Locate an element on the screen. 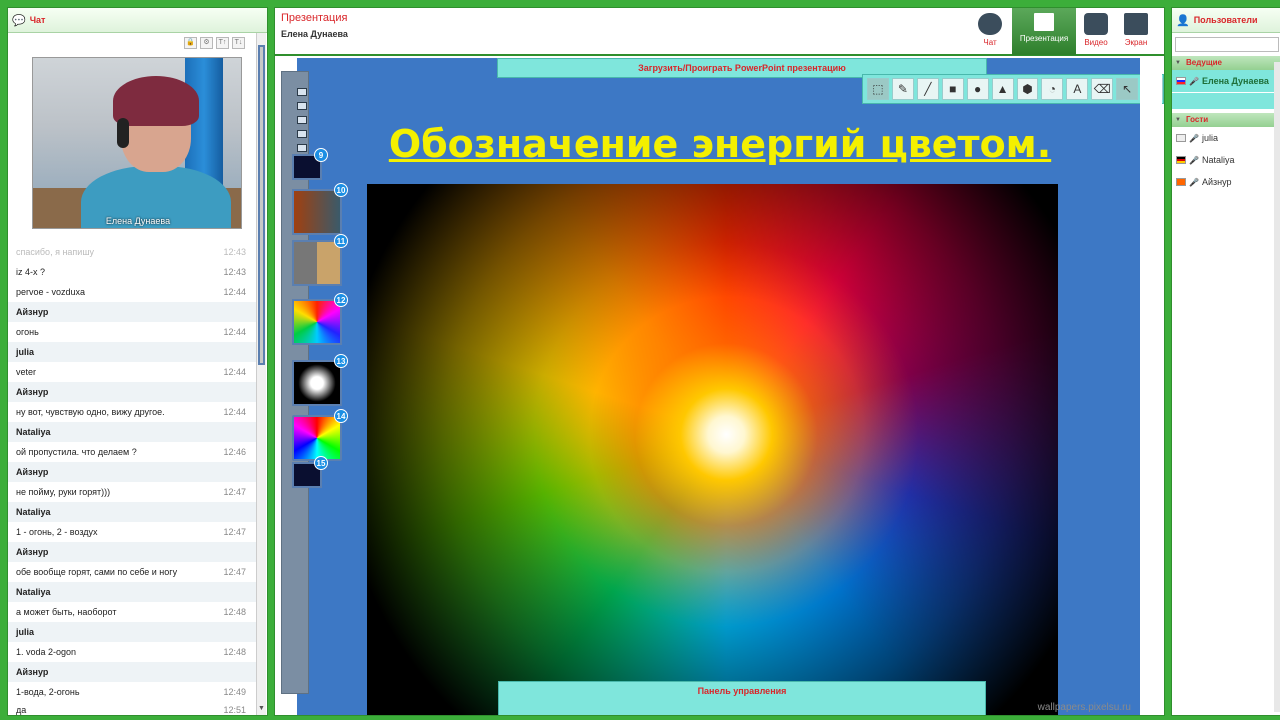 The image size is (1280, 720). user-row: 🎤 Nataliya is located at coordinates (1226, 160).